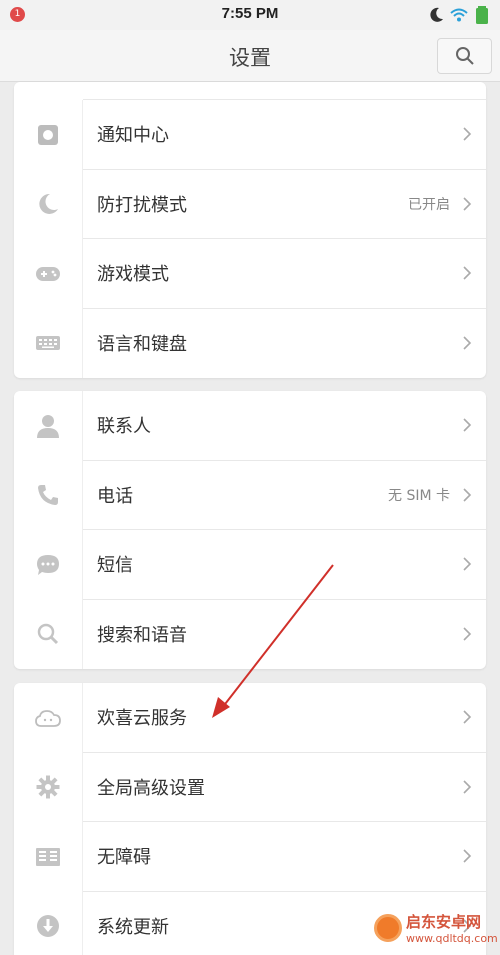  What do you see at coordinates (250, 495) in the screenshot?
I see `row-phone: 电话 无 SIM 卡` at bounding box center [250, 495].